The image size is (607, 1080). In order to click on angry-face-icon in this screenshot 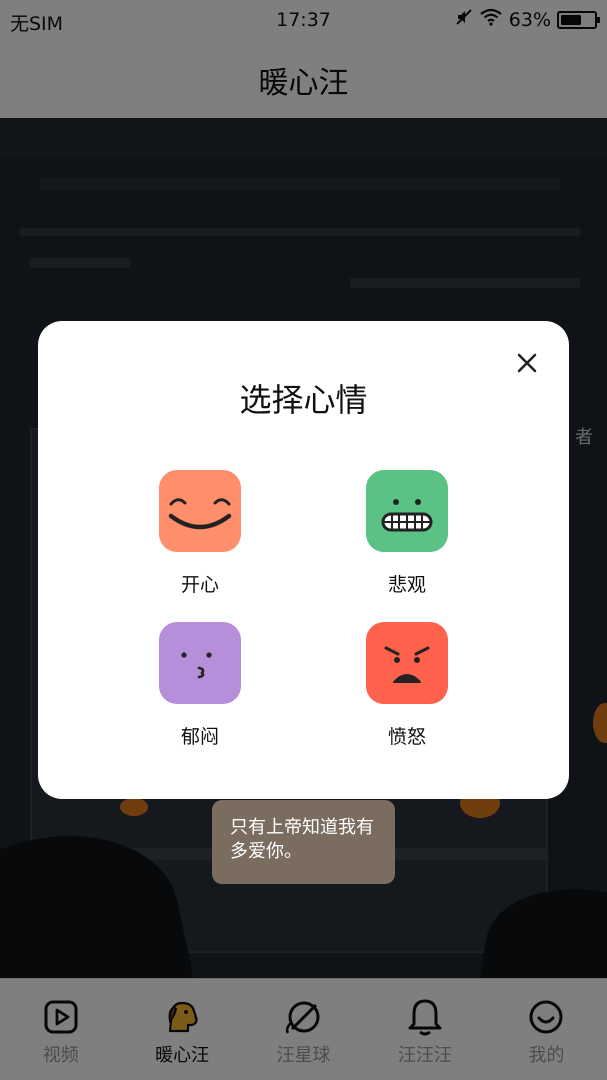, I will do `click(407, 663)`.